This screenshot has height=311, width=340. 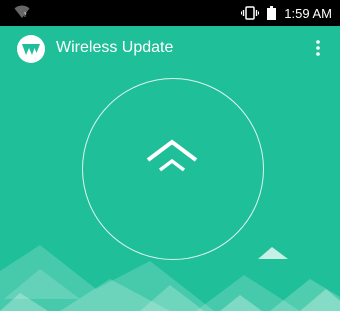 What do you see at coordinates (272, 13) in the screenshot?
I see `battery-icon` at bounding box center [272, 13].